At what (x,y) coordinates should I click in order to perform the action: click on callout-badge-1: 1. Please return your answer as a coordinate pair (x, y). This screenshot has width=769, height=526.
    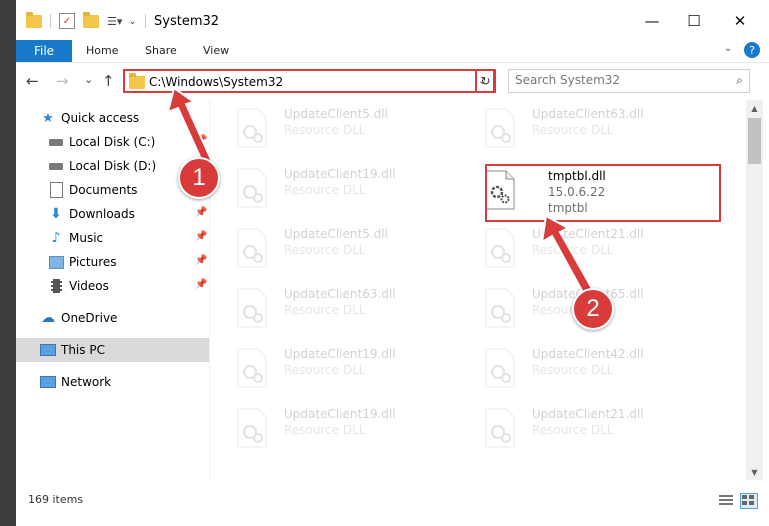
    Looking at the image, I should click on (199, 178).